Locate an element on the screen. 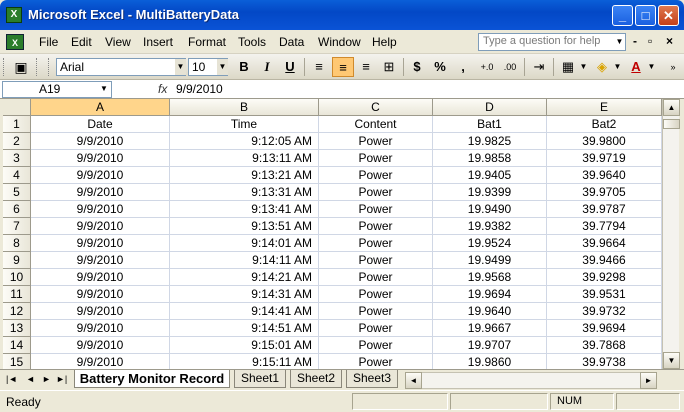 Image resolution: width=684 pixels, height=412 pixels. cell: Bat1 is located at coordinates (490, 124).